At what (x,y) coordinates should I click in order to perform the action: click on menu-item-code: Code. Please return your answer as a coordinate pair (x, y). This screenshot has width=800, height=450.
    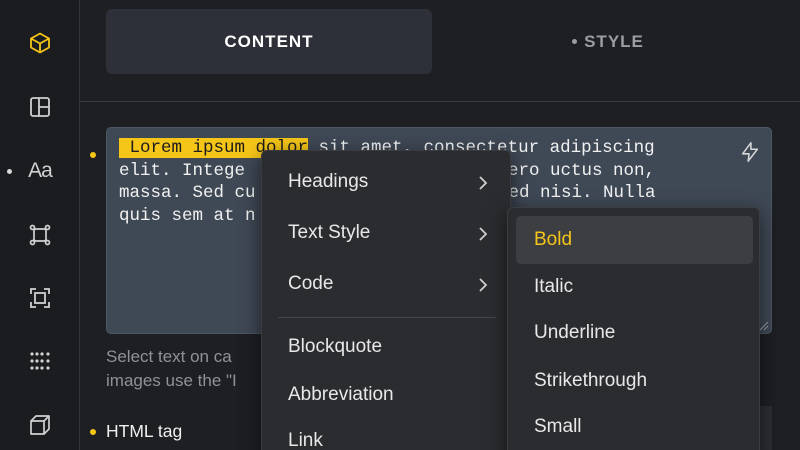
    Looking at the image, I should click on (310, 284).